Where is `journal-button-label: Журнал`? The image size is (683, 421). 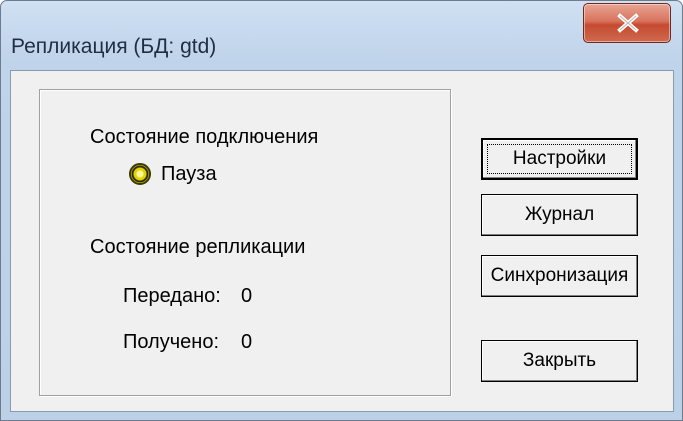
journal-button-label: Журнал is located at coordinates (559, 214).